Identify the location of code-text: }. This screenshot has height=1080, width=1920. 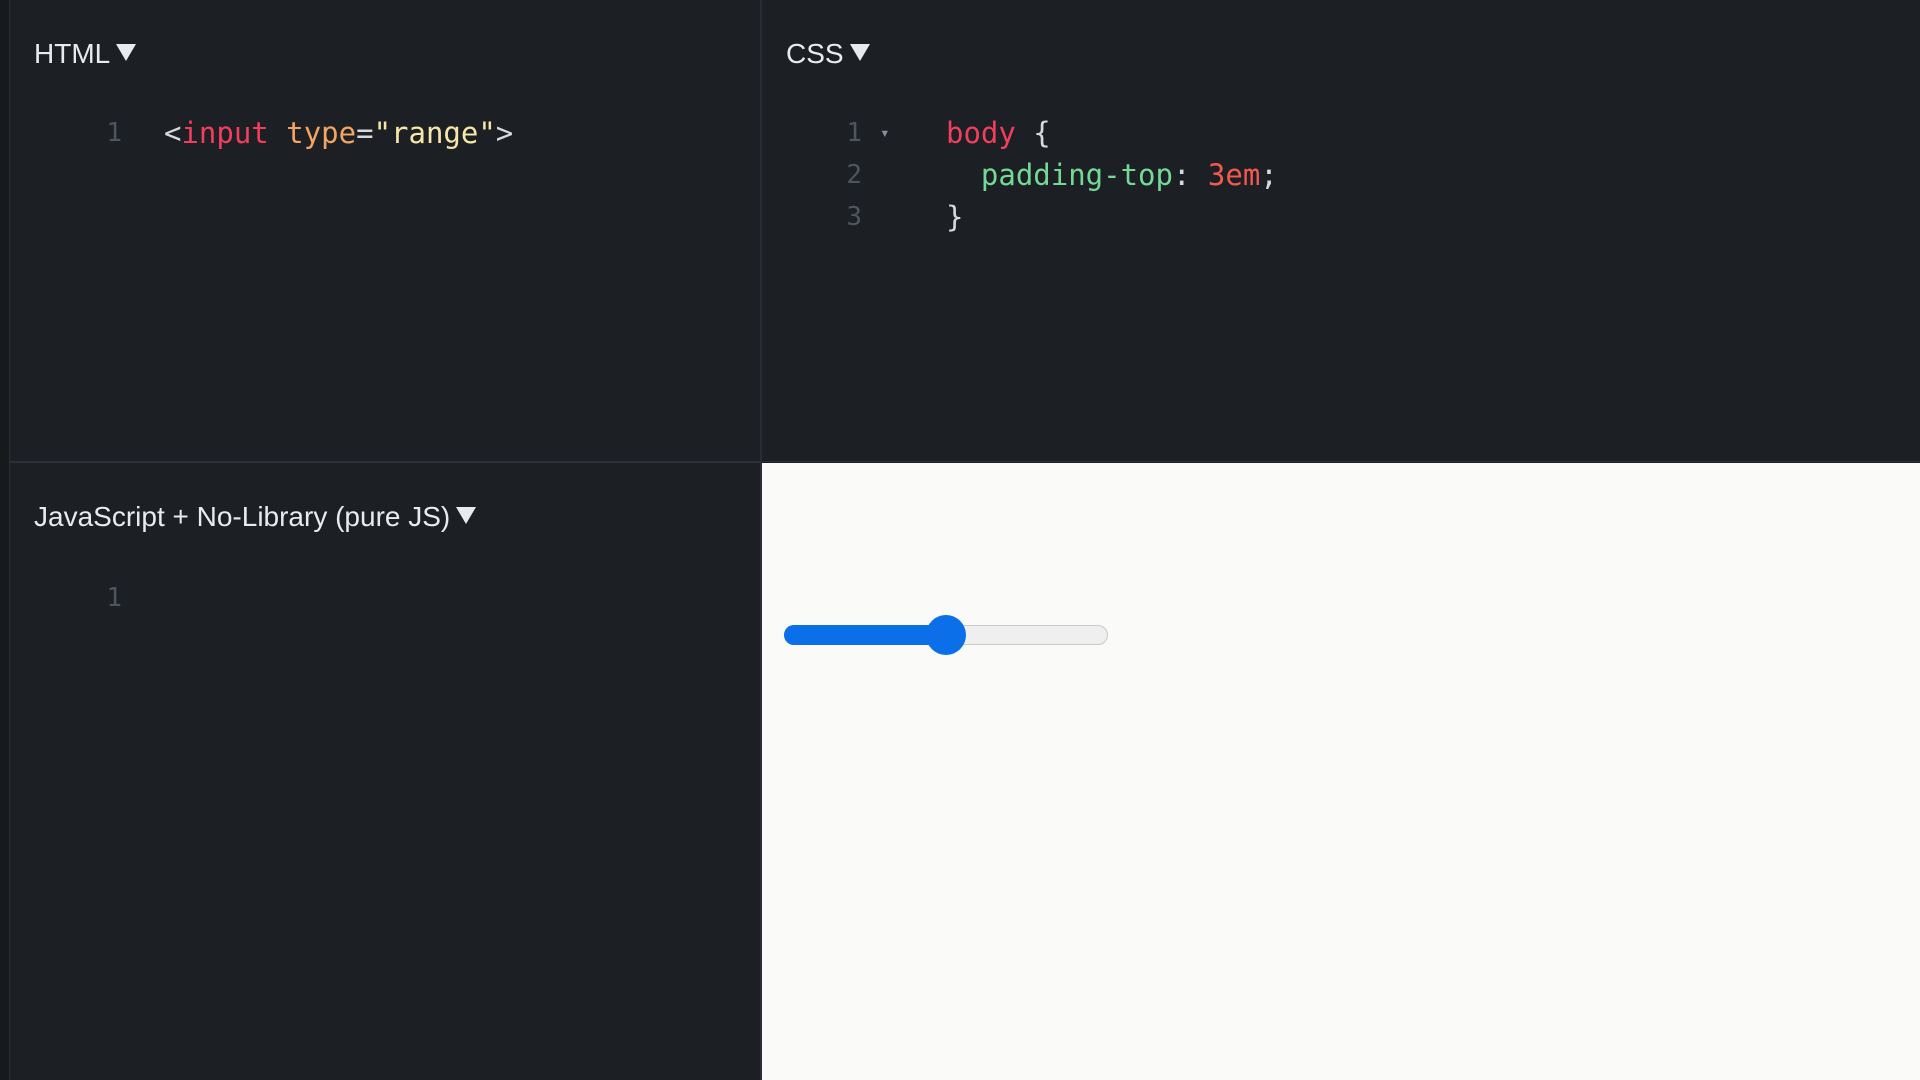
(954, 217).